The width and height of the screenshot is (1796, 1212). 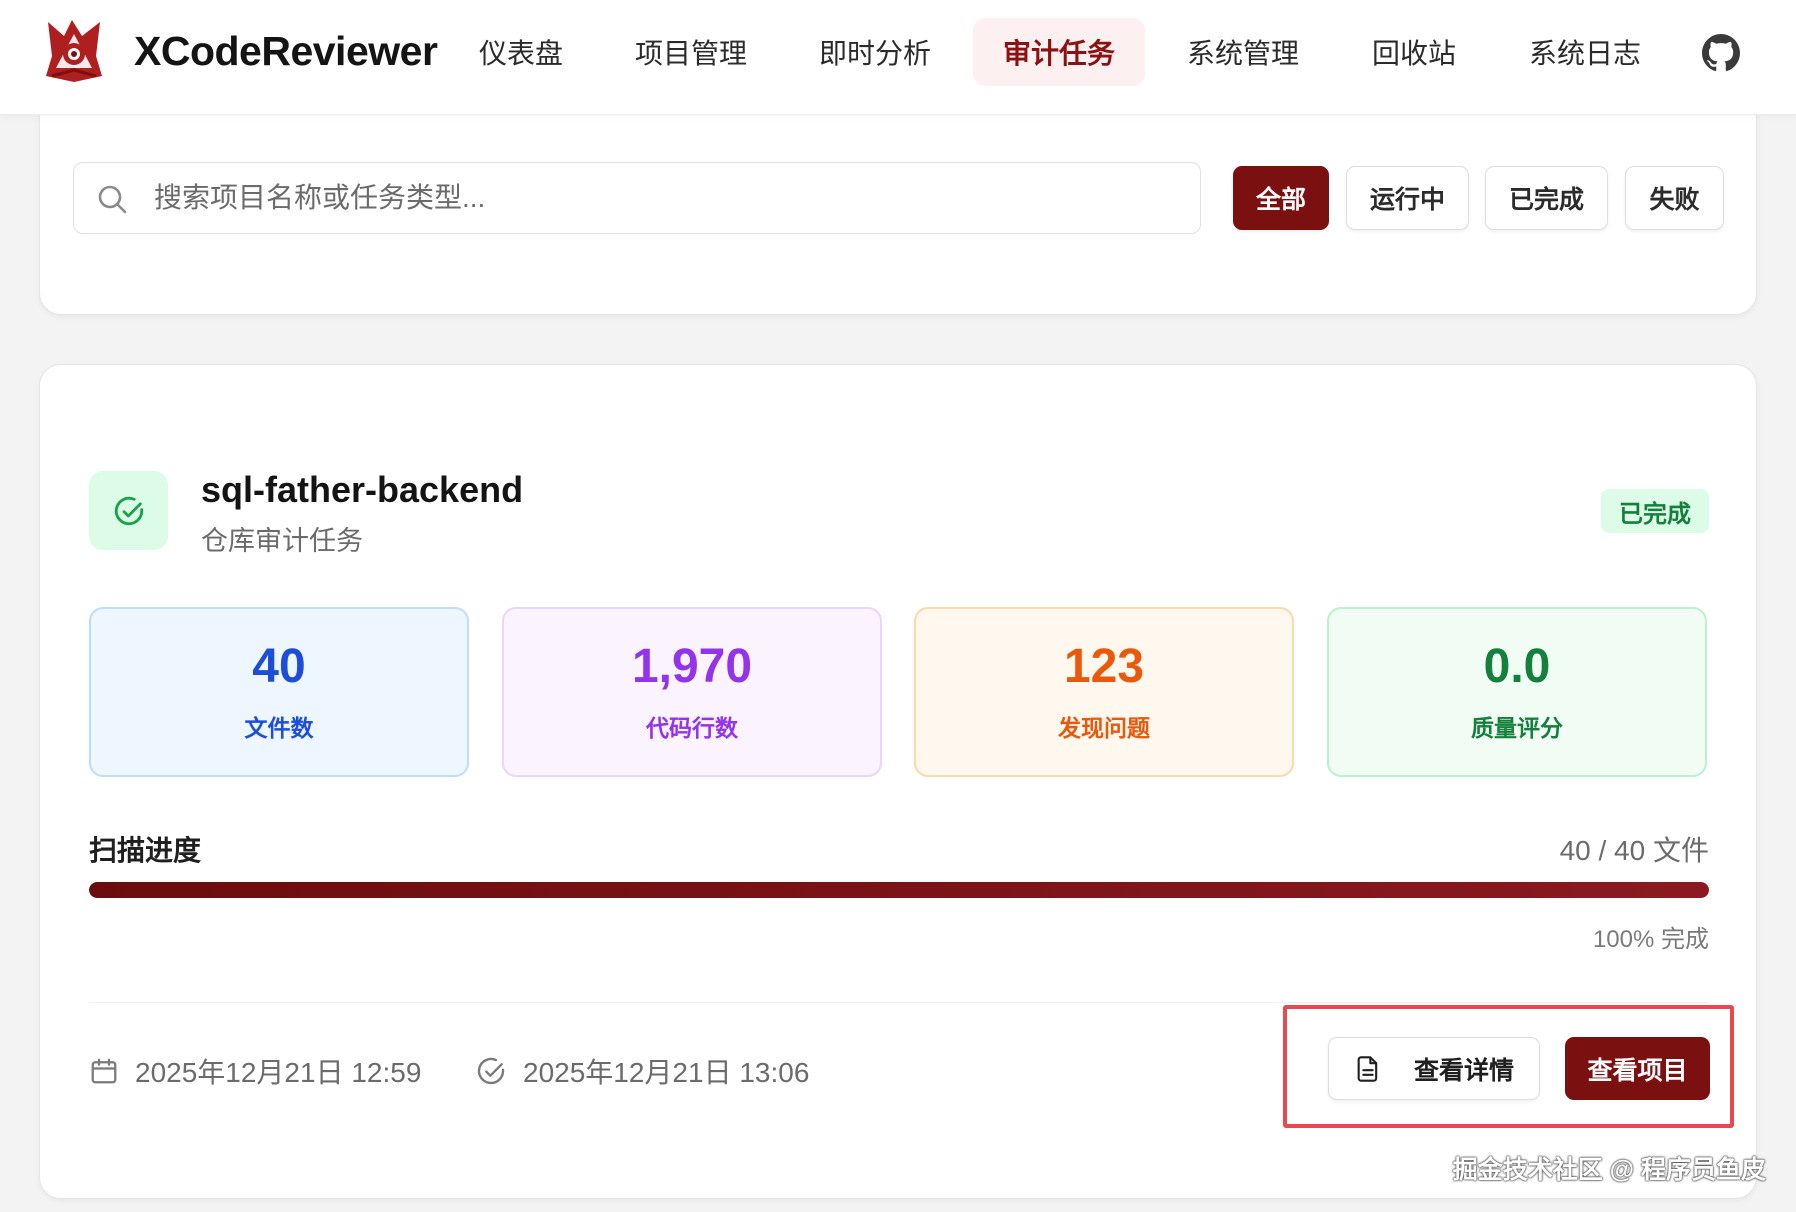 I want to click on stat-issues-value: 123, so click(x=1104, y=666).